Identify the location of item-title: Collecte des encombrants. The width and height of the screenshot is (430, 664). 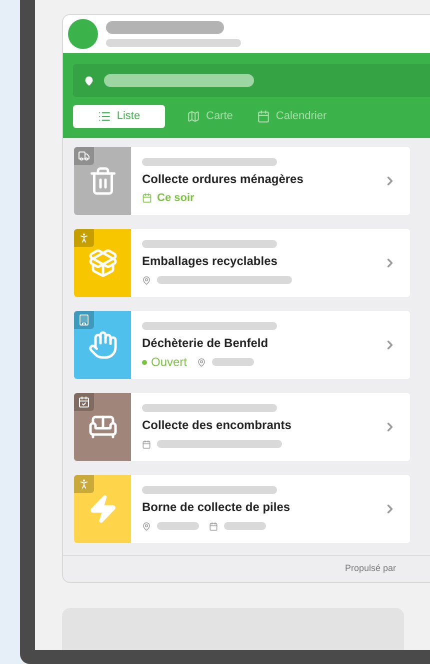
(217, 425).